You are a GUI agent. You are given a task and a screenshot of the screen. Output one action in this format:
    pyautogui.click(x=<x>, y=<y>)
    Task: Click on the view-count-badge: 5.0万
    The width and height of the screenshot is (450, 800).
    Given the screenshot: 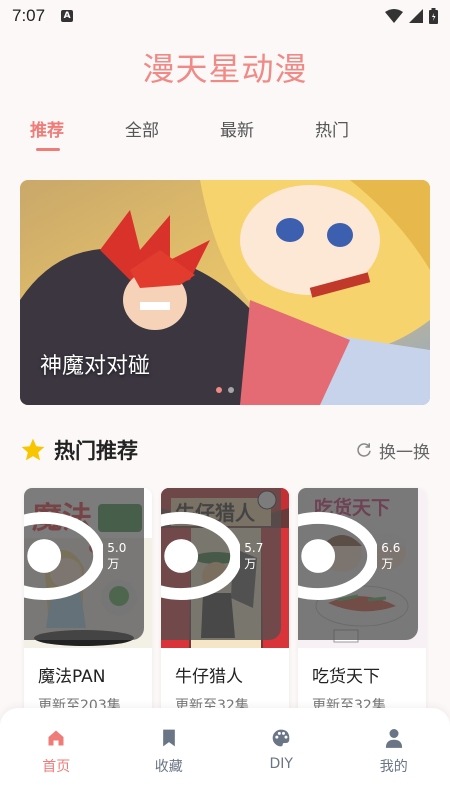 What is the action you would take?
    pyautogui.click(x=84, y=564)
    